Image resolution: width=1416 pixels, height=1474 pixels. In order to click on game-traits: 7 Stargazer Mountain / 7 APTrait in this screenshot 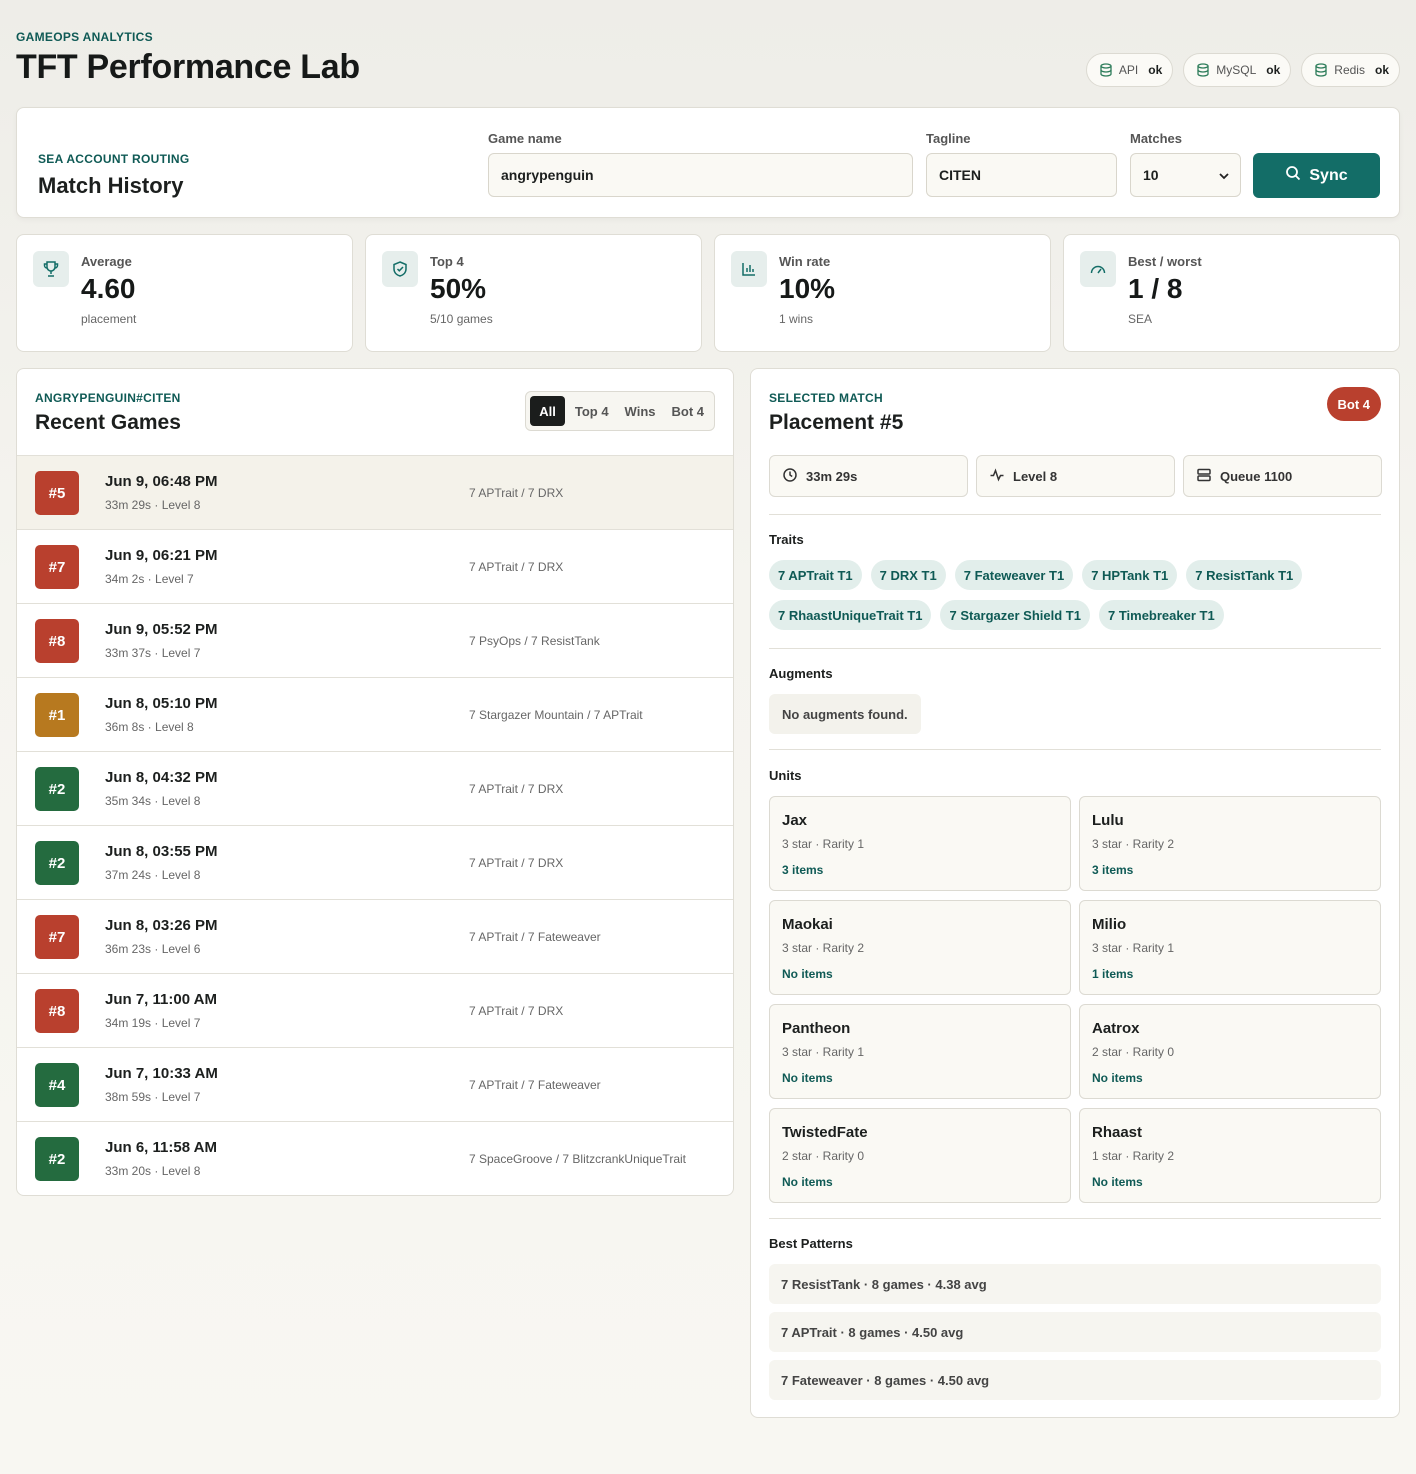, I will do `click(556, 715)`.